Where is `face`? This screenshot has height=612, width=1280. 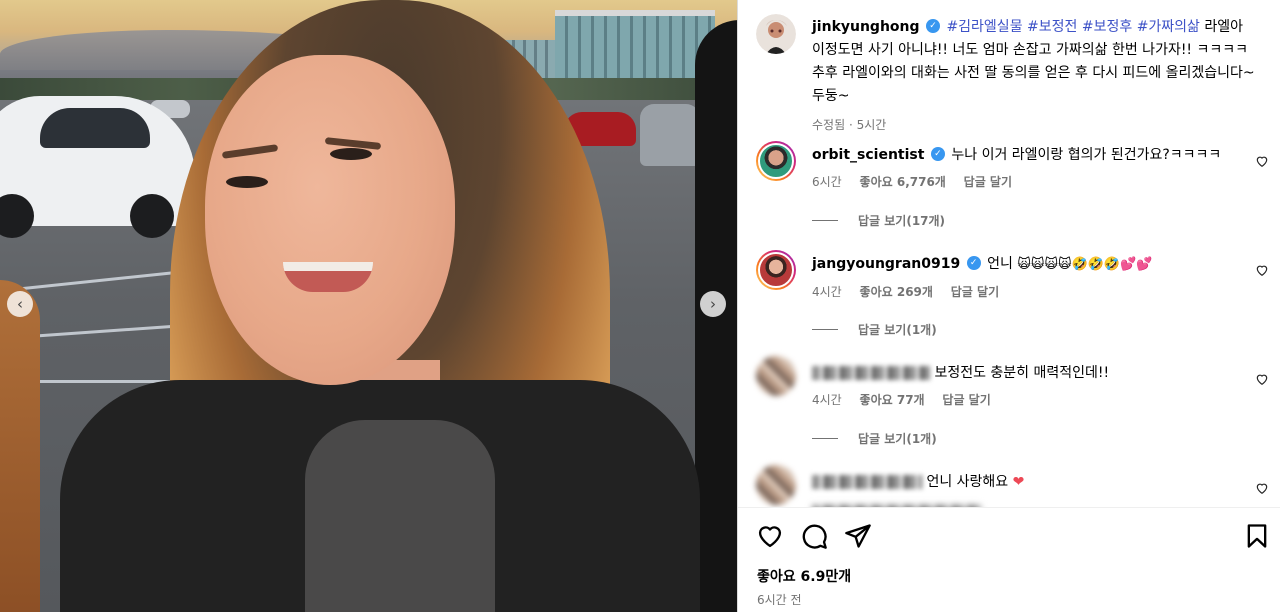 face is located at coordinates (330, 220).